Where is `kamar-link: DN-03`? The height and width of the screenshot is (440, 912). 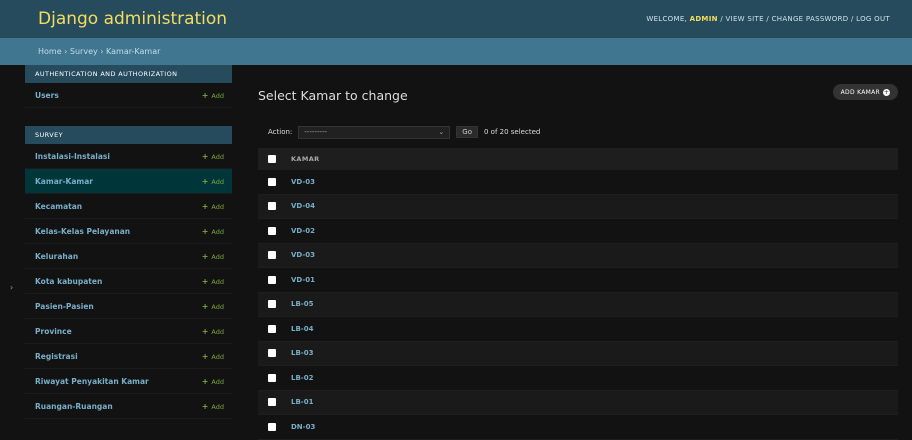
kamar-link: DN-03 is located at coordinates (303, 427).